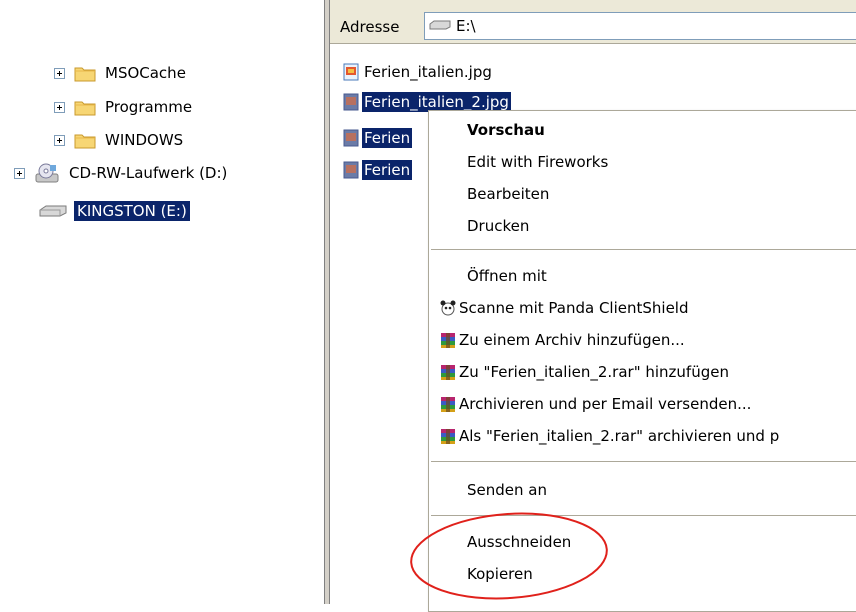 The image size is (856, 612). I want to click on tree-item-label: WINDOWS, so click(144, 140).